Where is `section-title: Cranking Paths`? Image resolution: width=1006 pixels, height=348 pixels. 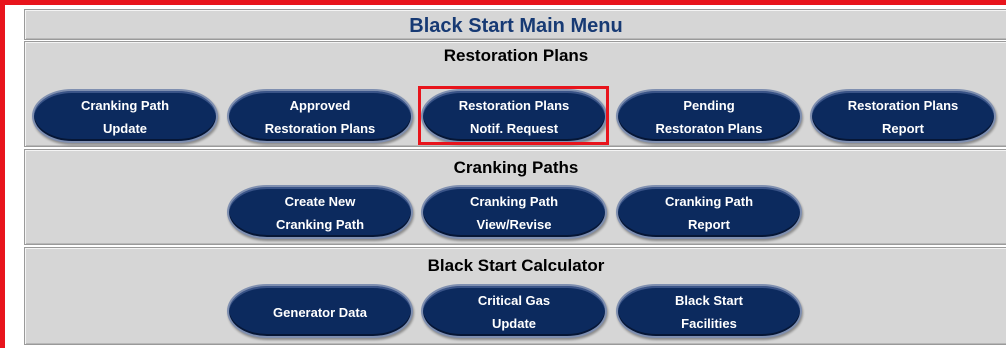 section-title: Cranking Paths is located at coordinates (516, 167).